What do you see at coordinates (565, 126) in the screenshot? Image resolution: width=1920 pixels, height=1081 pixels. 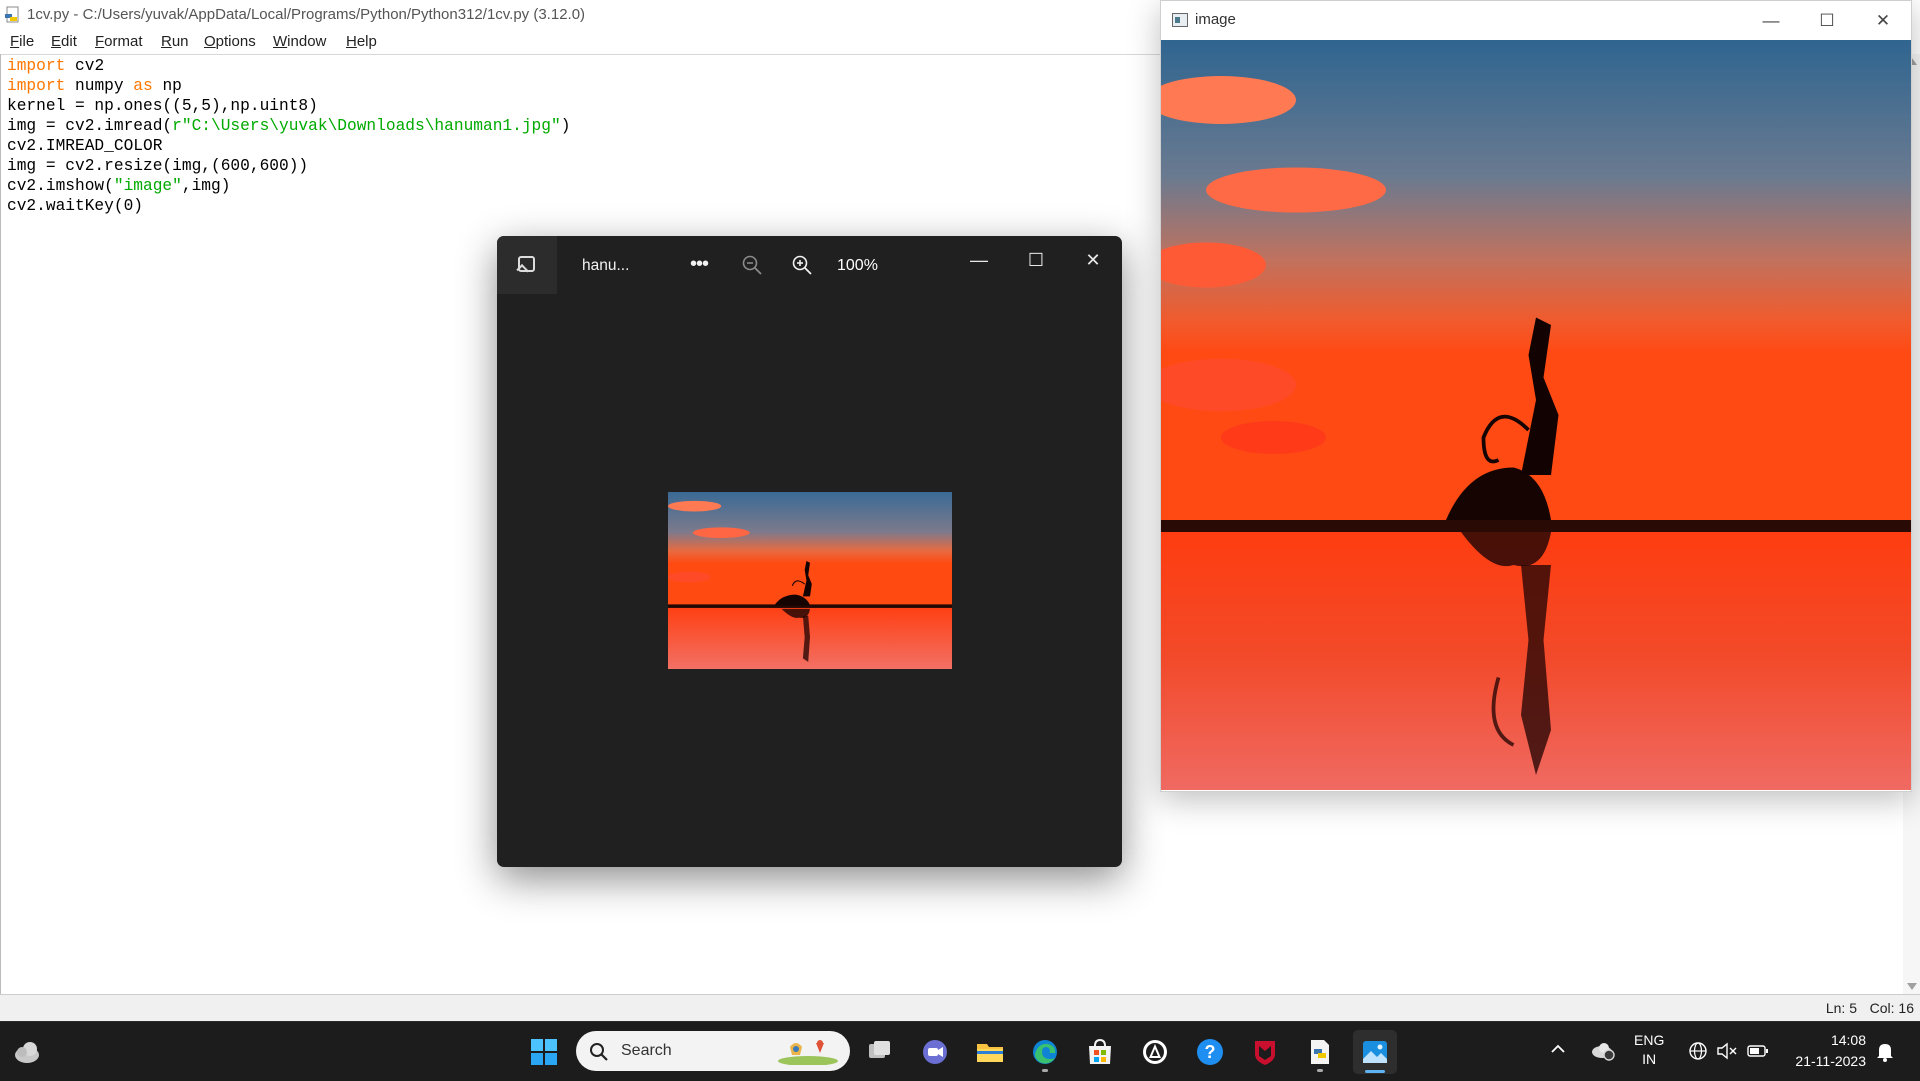 I see `code-text: )` at bounding box center [565, 126].